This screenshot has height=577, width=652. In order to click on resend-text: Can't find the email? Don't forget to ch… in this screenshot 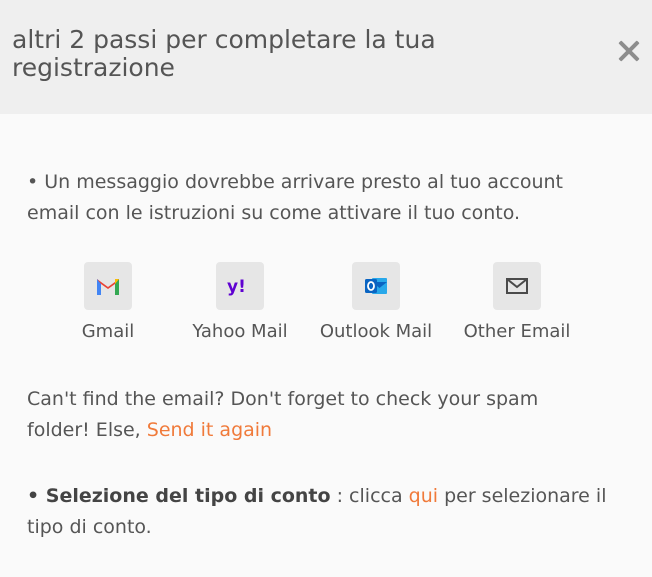, I will do `click(283, 414)`.